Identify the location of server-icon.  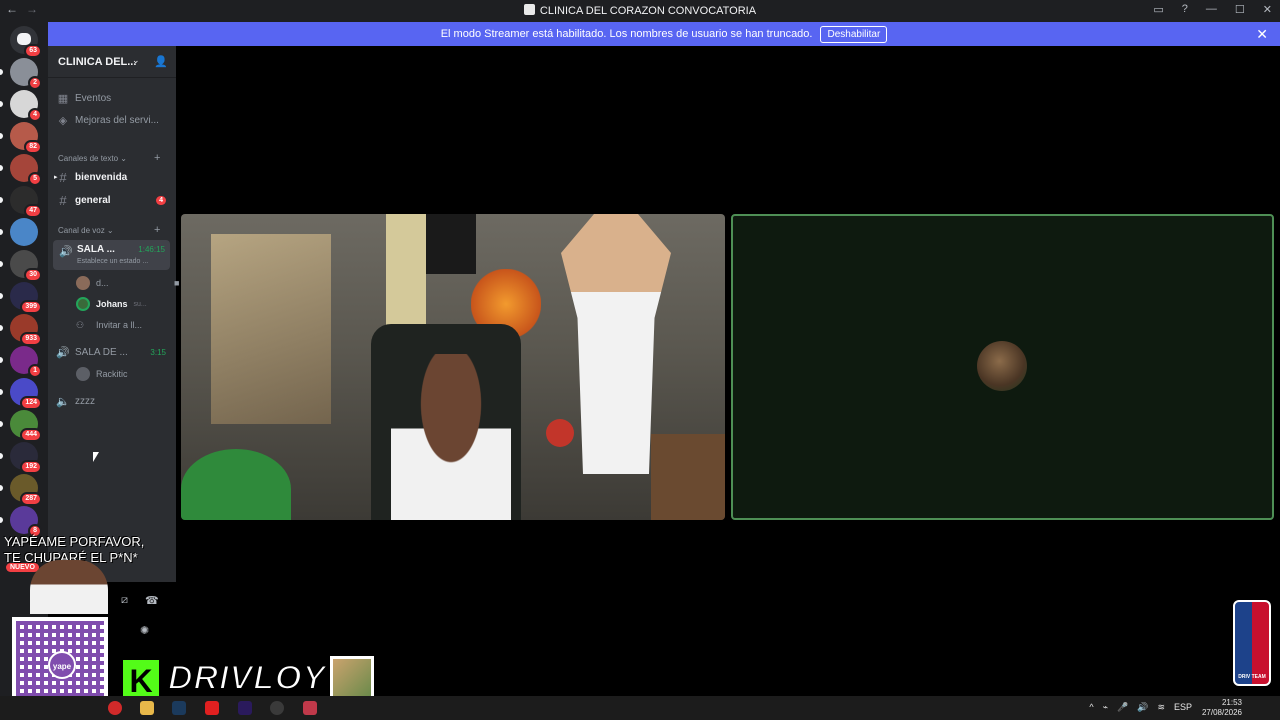
(529, 9).